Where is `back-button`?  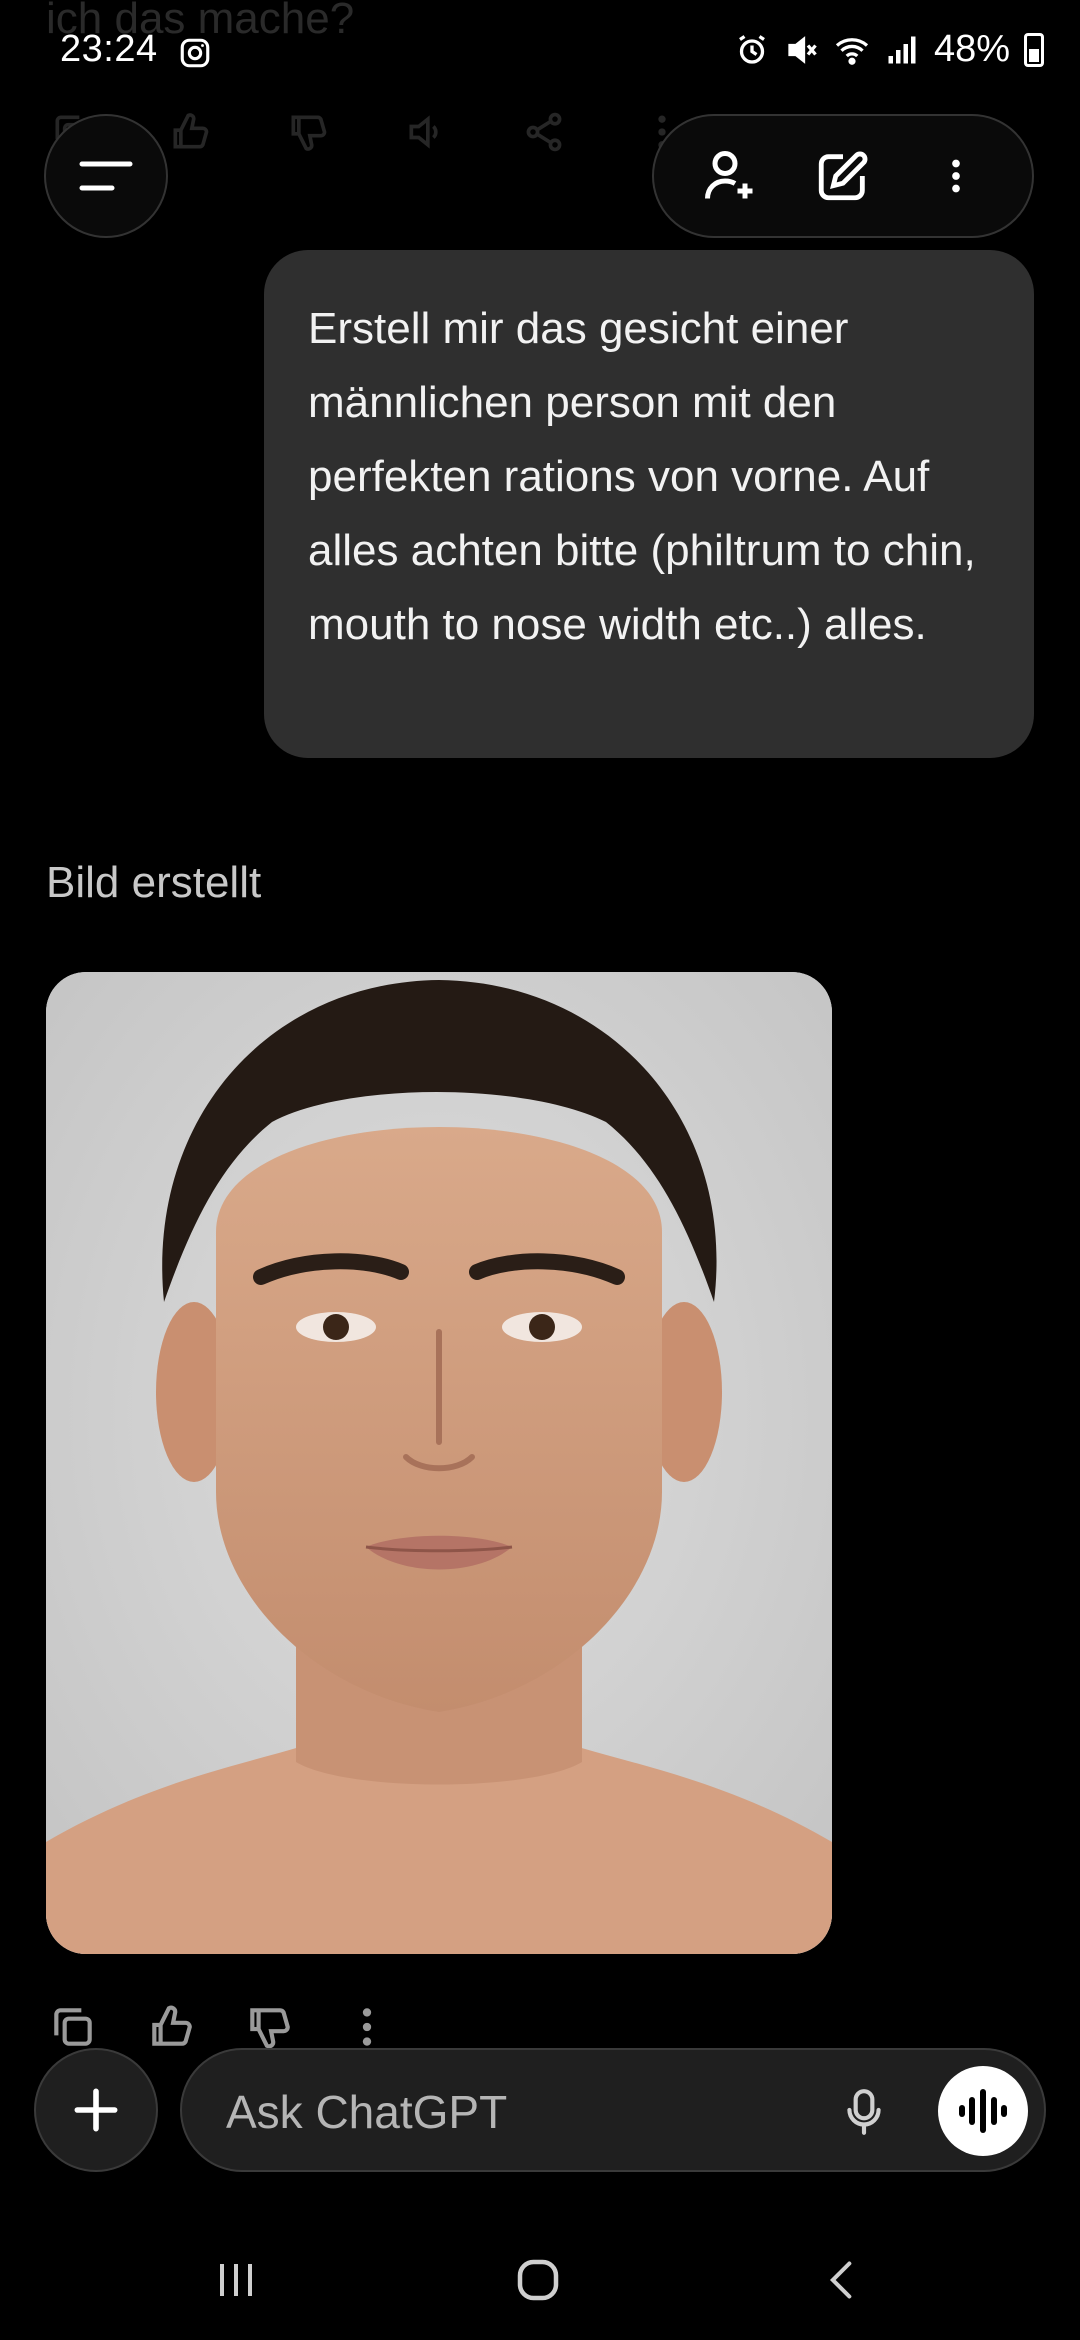 back-button is located at coordinates (842, 2280).